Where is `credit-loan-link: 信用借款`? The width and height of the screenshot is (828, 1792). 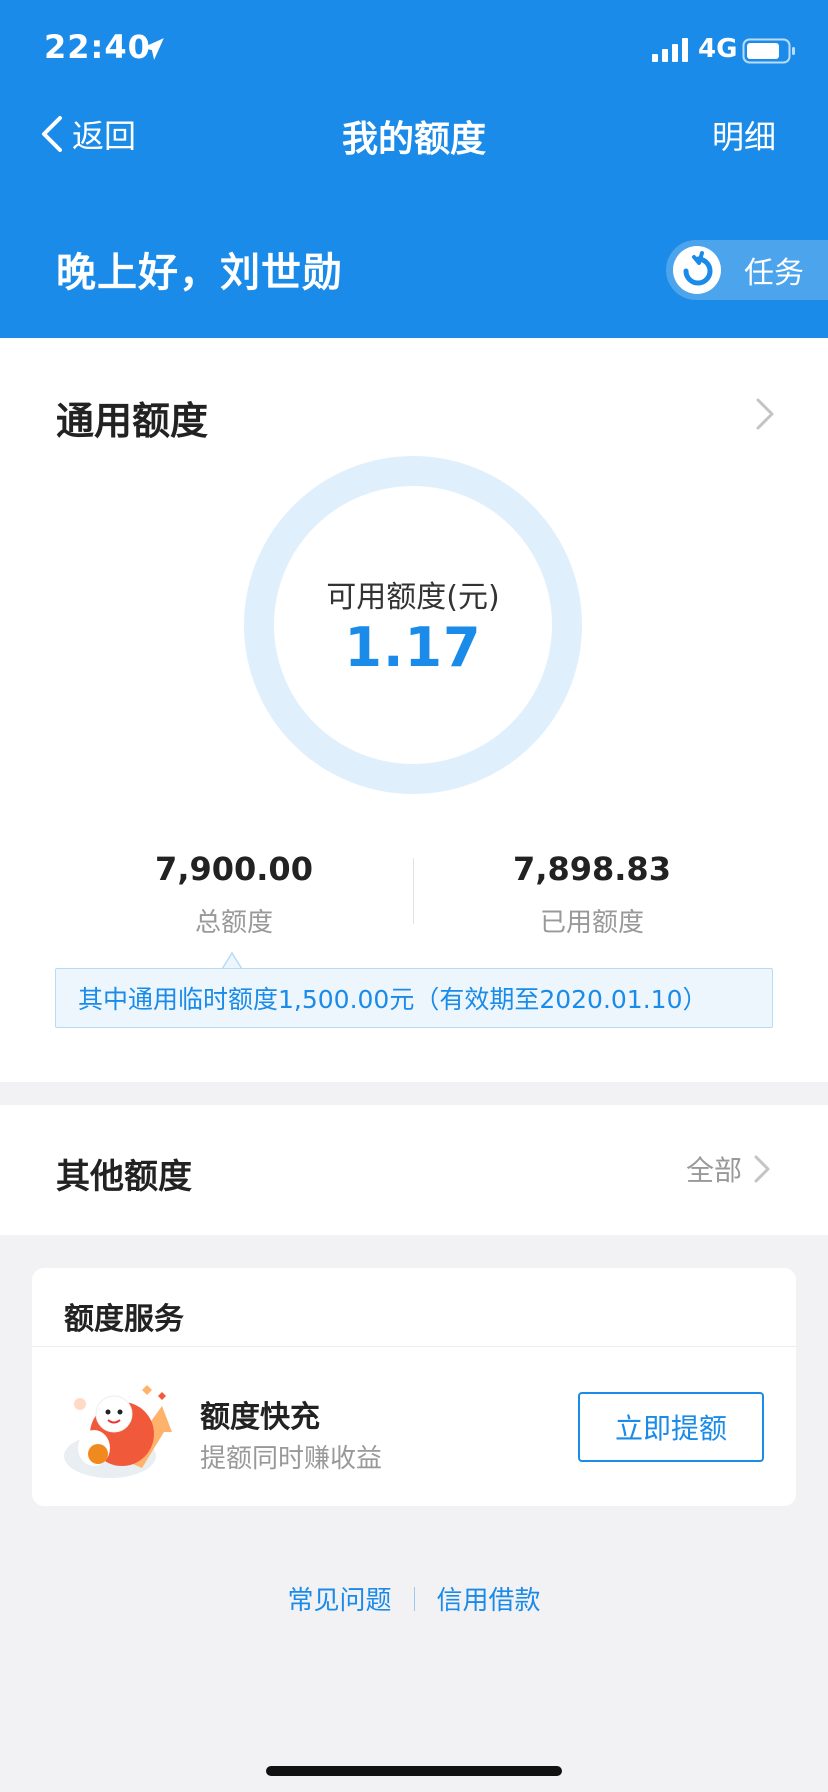 credit-loan-link: 信用借款 is located at coordinates (489, 1598).